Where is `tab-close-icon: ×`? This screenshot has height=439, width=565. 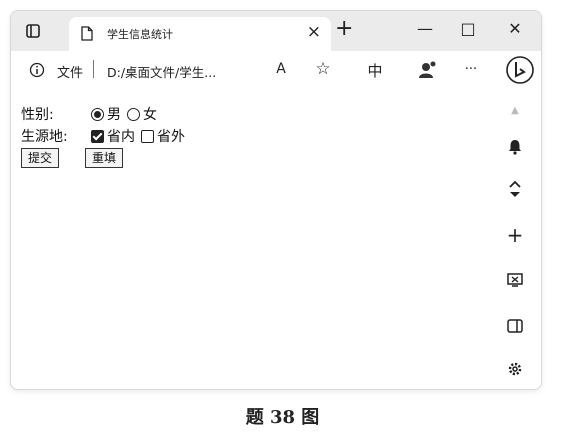 tab-close-icon: × is located at coordinates (314, 32).